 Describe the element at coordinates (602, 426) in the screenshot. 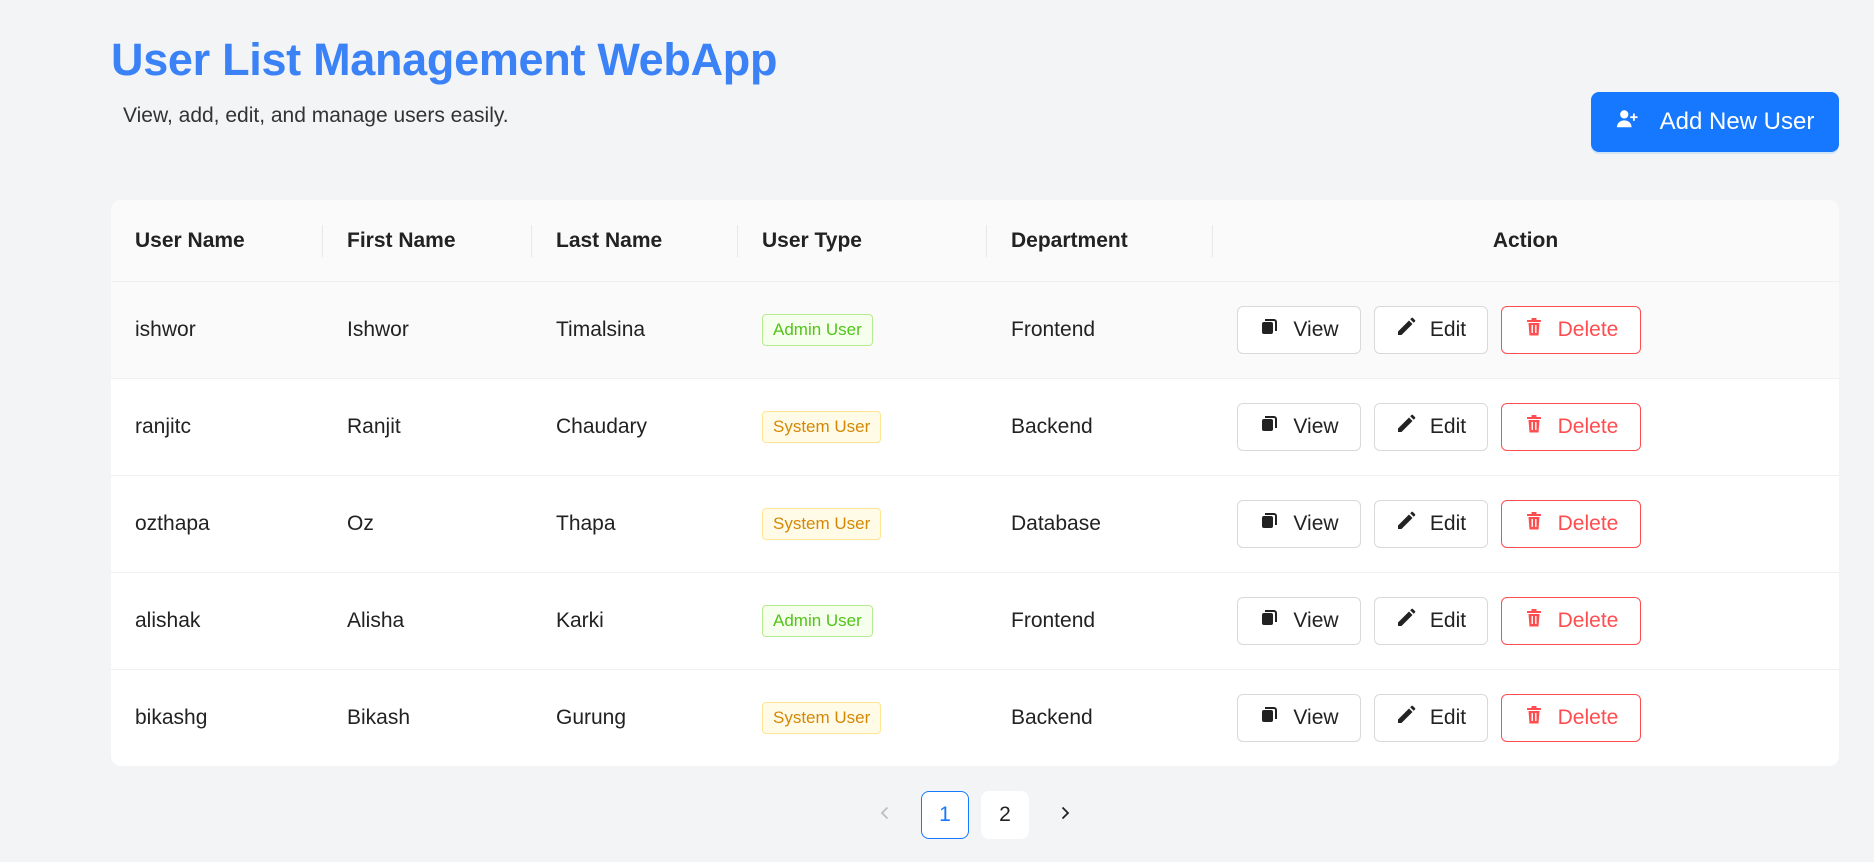

I see `last-name-cell: Chaudary` at that location.